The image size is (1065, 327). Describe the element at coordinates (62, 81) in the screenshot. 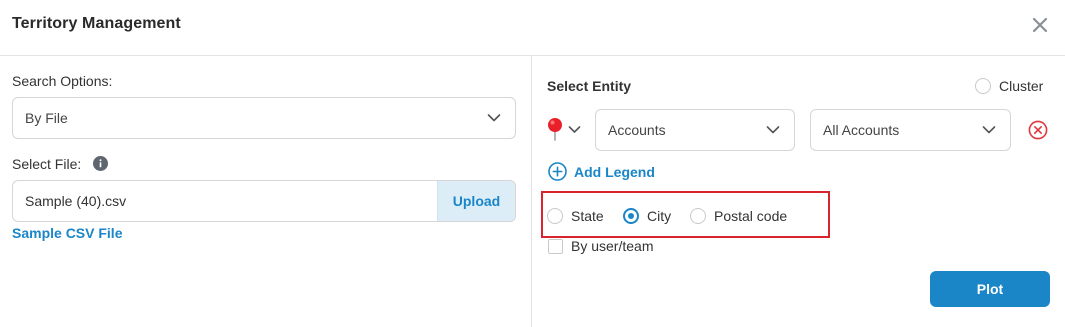

I see `search-options-label: Search Options:` at that location.